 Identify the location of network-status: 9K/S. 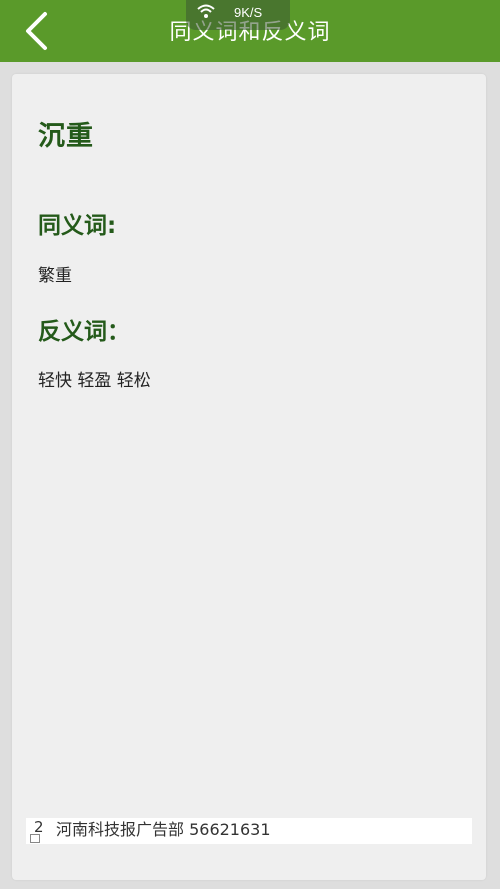
(238, 15).